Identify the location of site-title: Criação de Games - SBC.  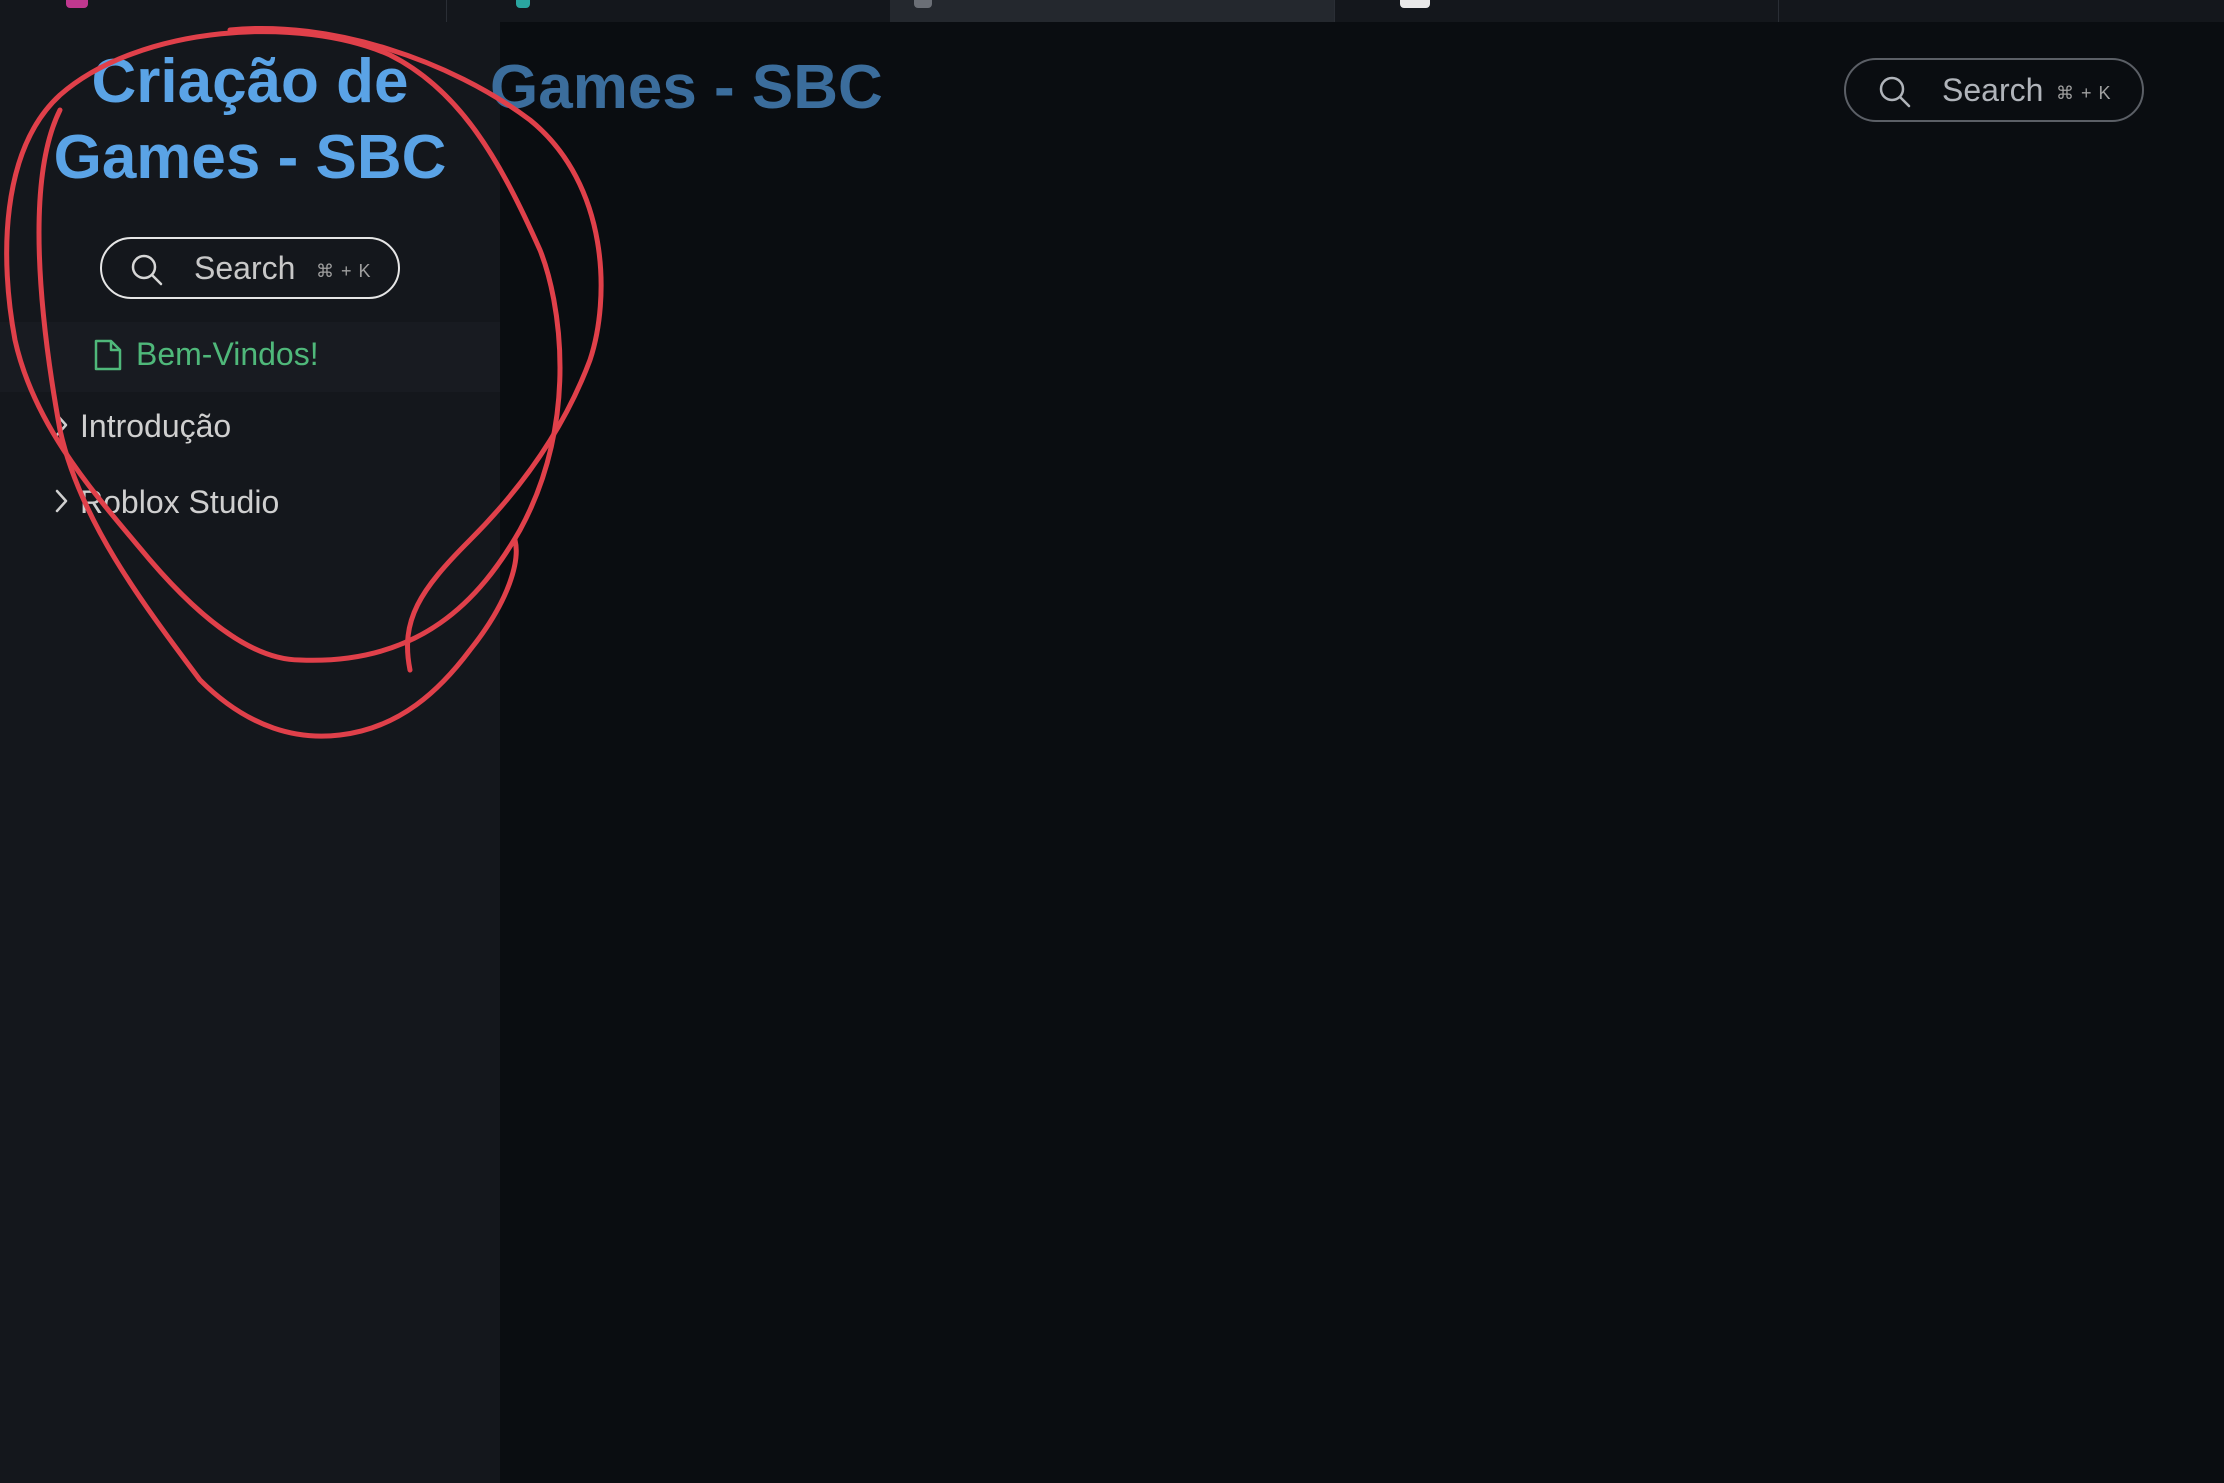
(250, 120).